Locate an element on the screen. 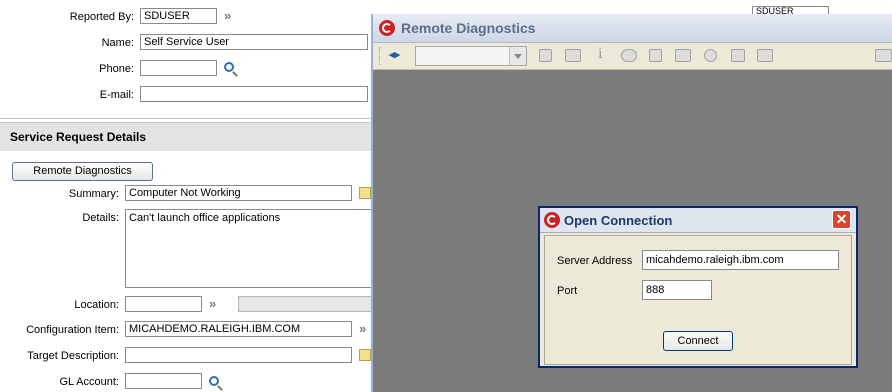  section-title: Service Request Details is located at coordinates (78, 137).